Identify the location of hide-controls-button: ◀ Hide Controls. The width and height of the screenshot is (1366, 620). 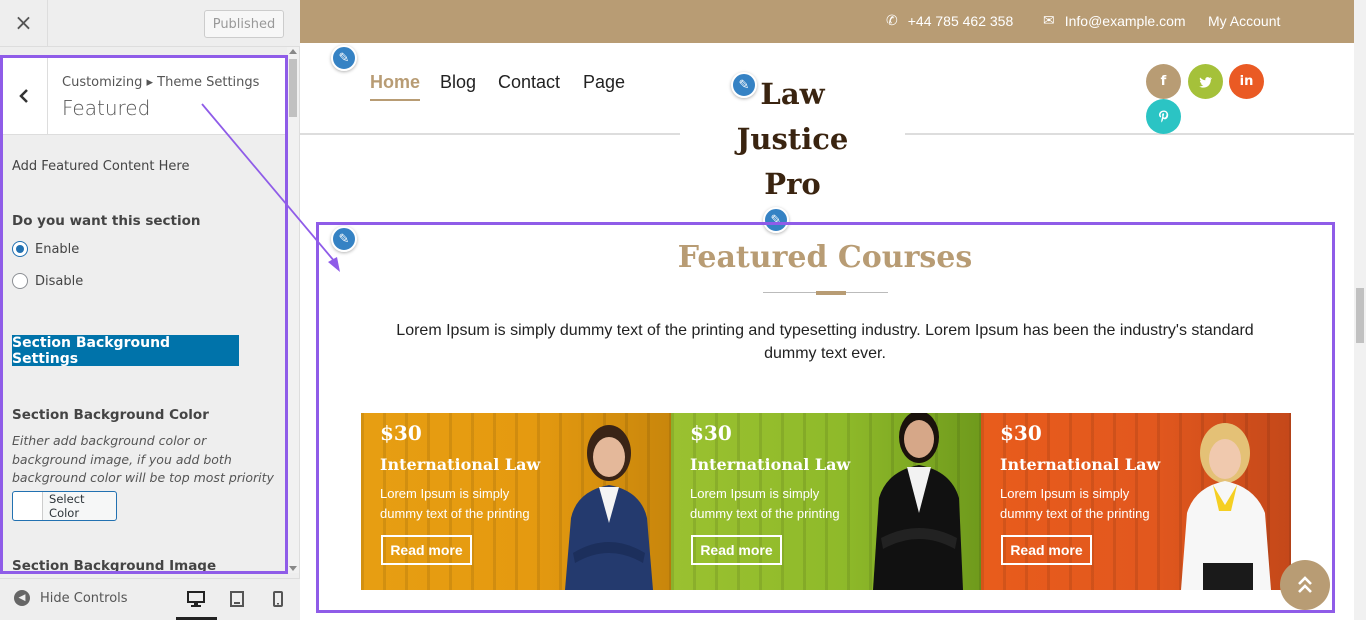
(71, 598).